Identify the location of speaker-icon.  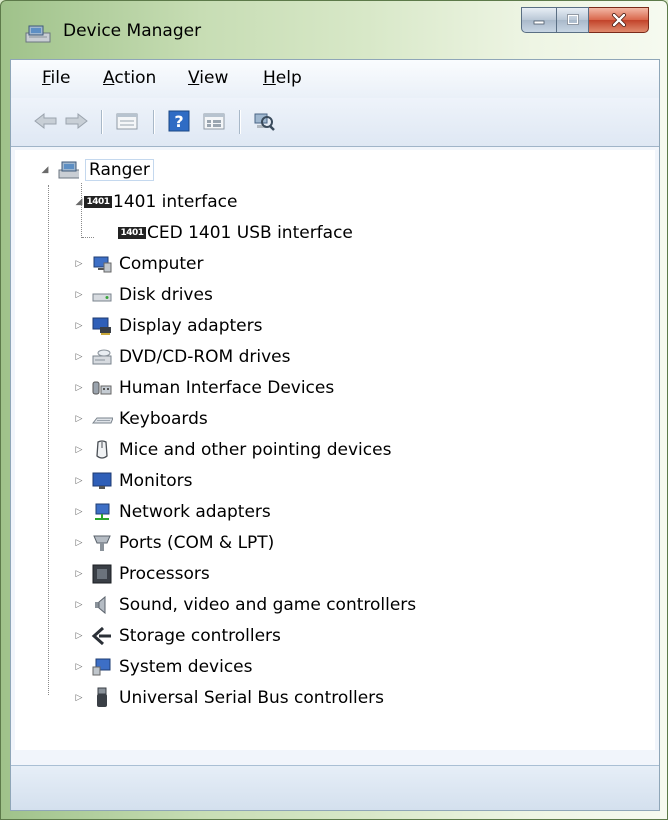
(102, 605).